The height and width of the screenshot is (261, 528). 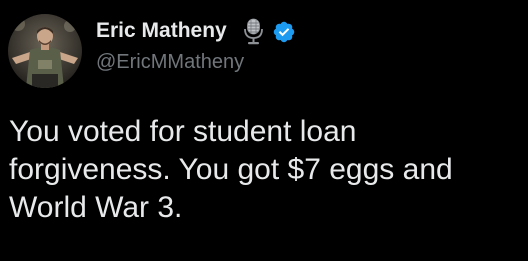 I want to click on author-name: Eric Matheny, so click(x=161, y=31).